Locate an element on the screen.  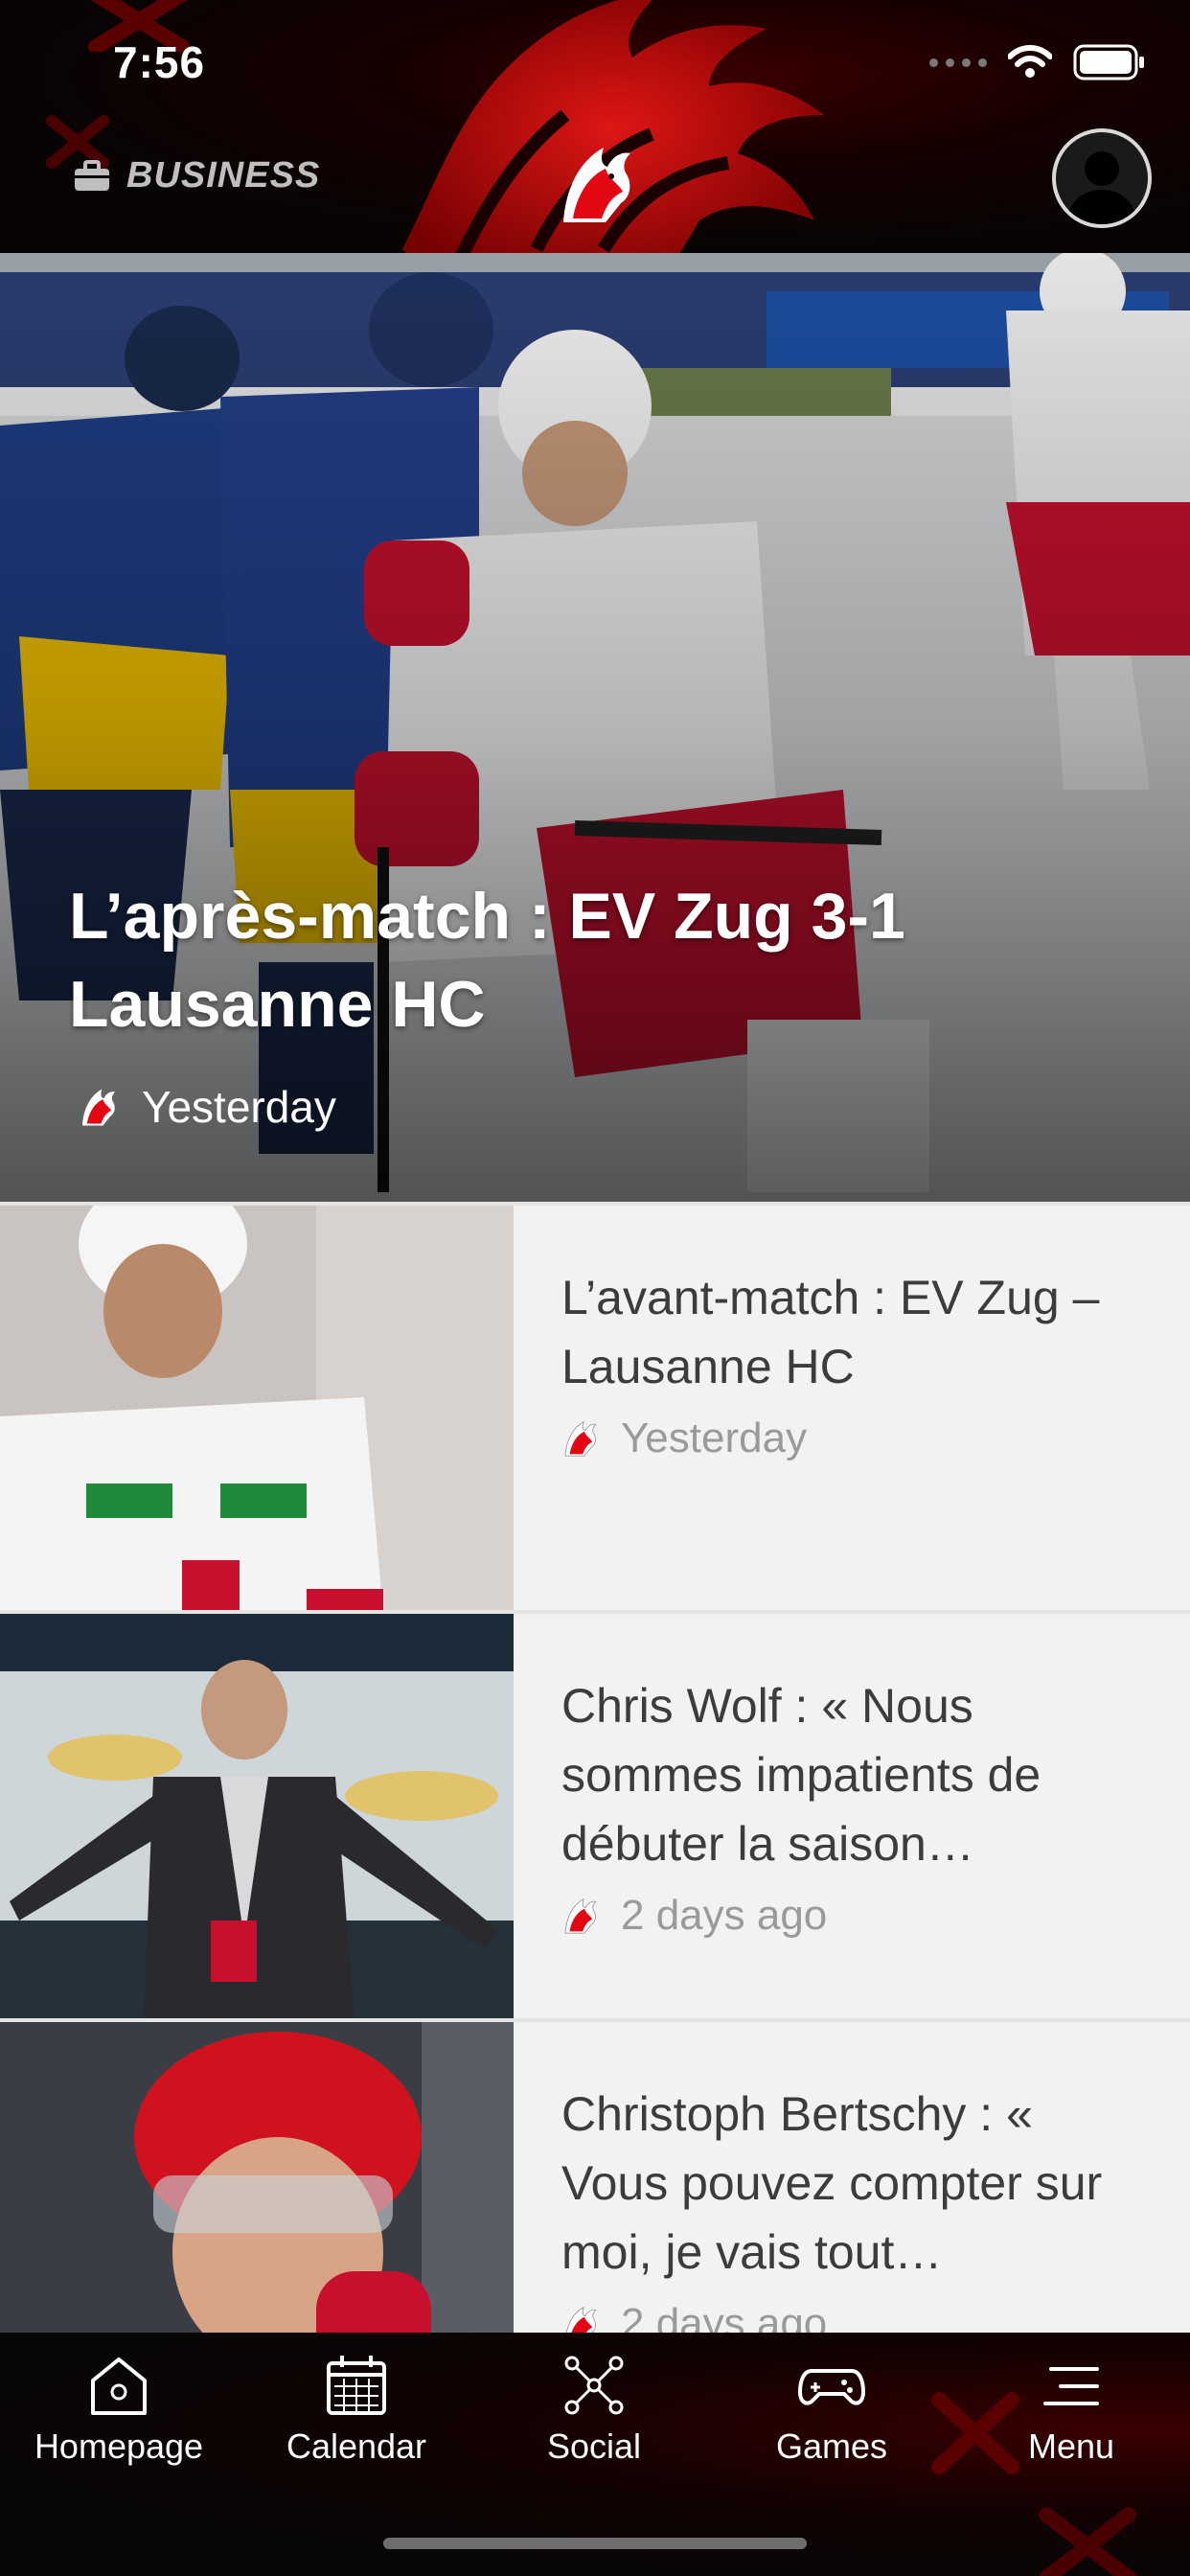
business-link: BUSINESS is located at coordinates (197, 175).